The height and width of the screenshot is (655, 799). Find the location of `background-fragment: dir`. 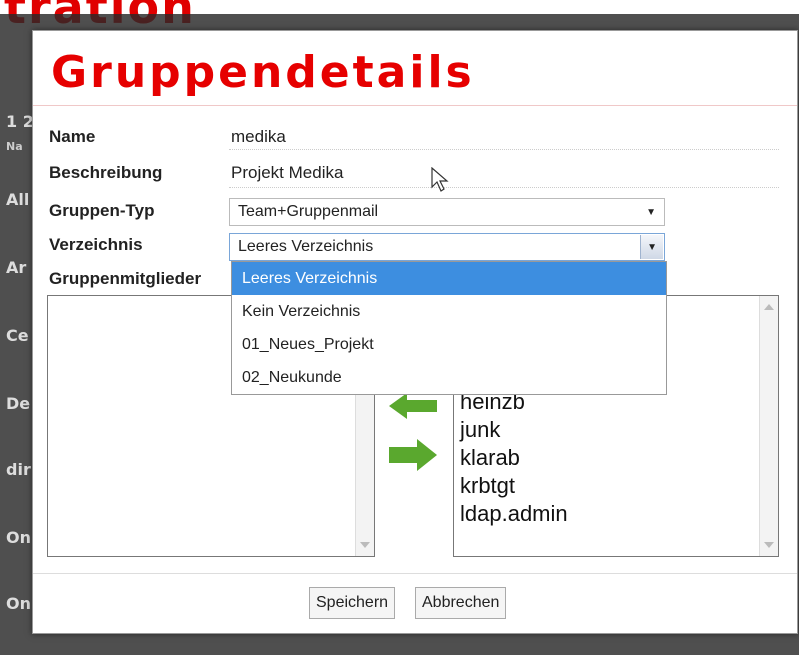

background-fragment: dir is located at coordinates (18, 469).